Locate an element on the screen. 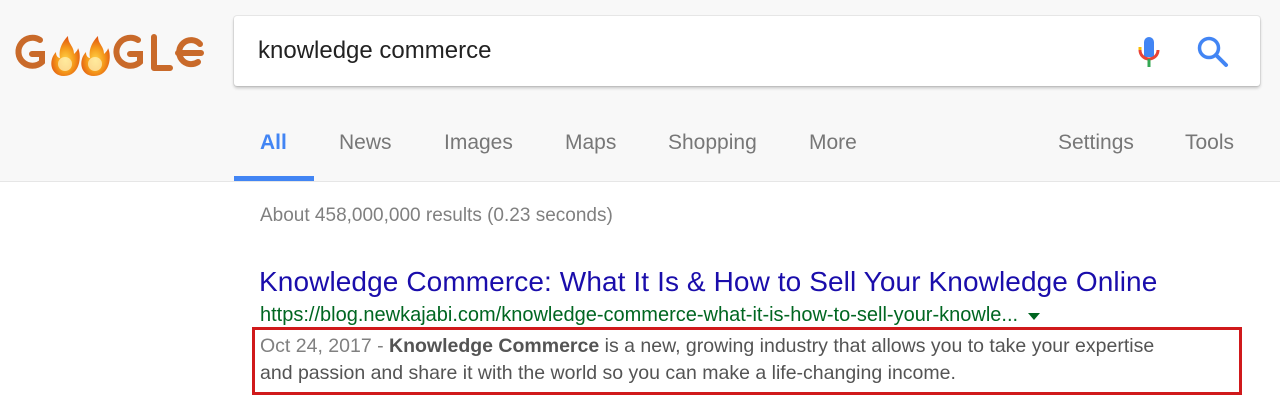 Image resolution: width=1280 pixels, height=414 pixels. result-date: Oct 24, 2017 - is located at coordinates (324, 346).